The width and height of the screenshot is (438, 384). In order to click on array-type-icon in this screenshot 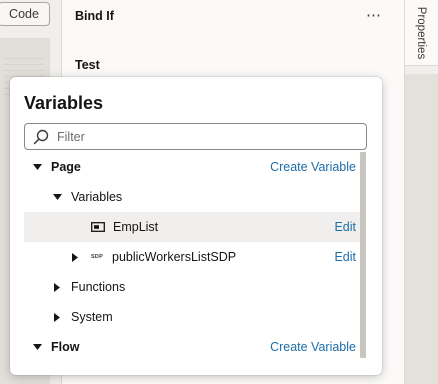, I will do `click(98, 227)`.